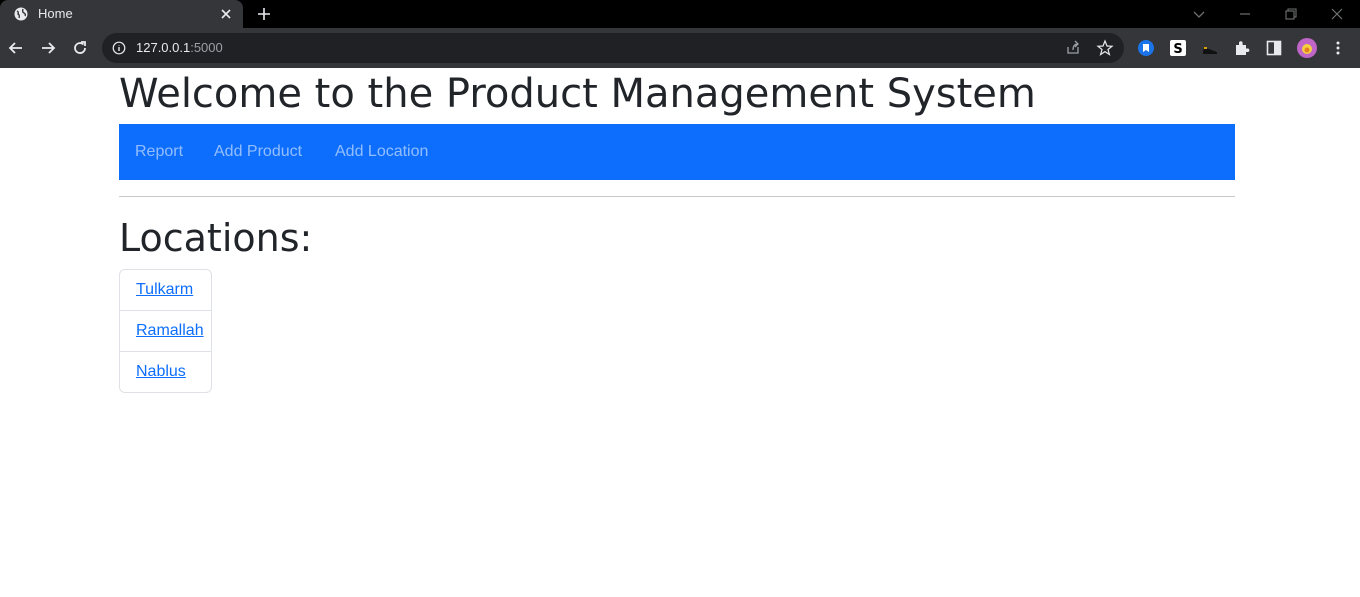 This screenshot has height=597, width=1360. Describe the element at coordinates (1073, 48) in the screenshot. I see `share-icon` at that location.